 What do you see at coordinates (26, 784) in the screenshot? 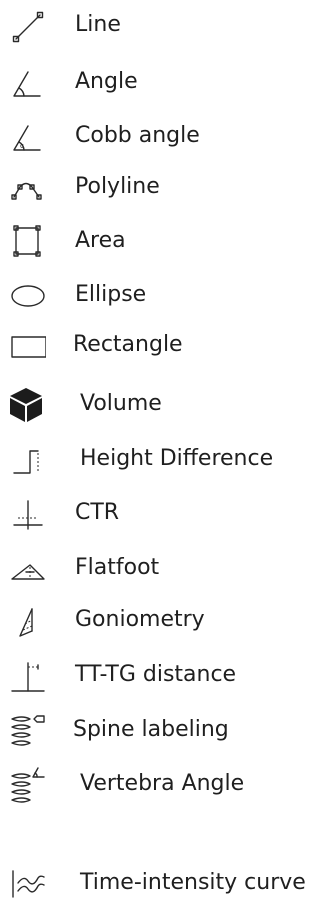
I see `vertebra-angle-icon` at bounding box center [26, 784].